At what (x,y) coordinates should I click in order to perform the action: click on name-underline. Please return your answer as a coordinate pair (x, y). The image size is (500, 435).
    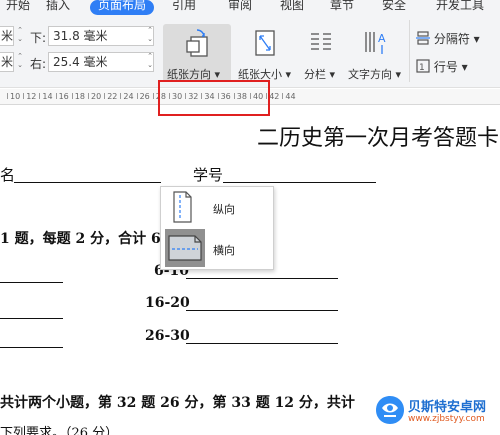
    Looking at the image, I should click on (87, 182).